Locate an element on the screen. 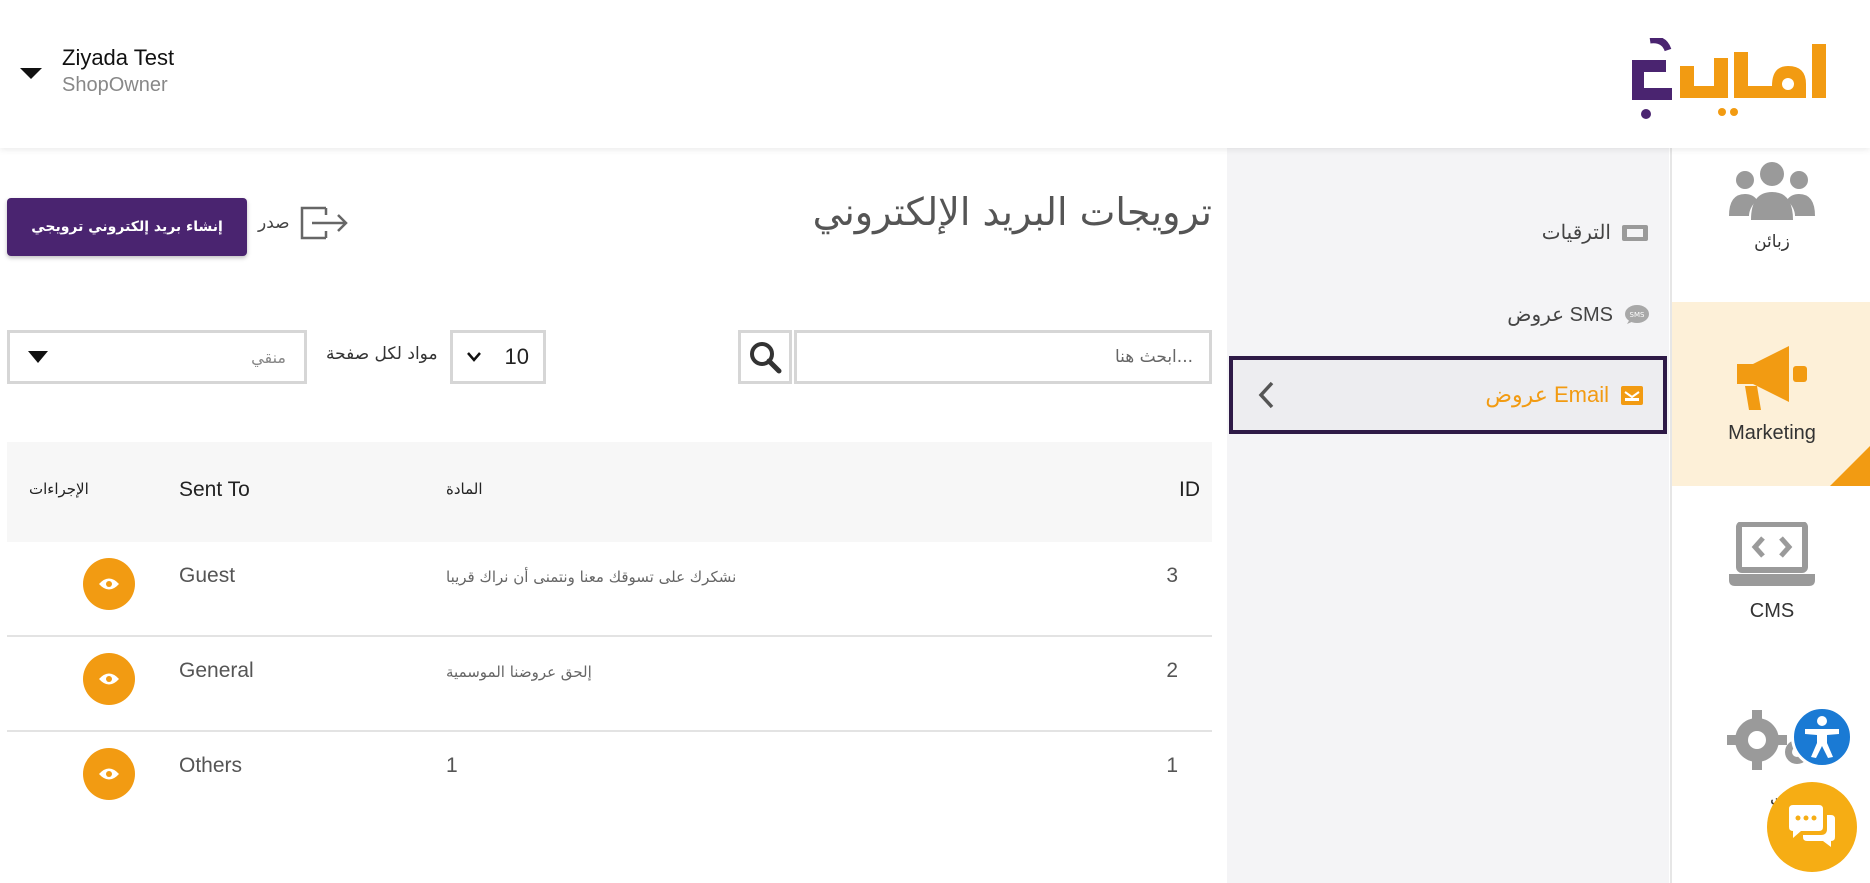 Image resolution: width=1870 pixels, height=883 pixels. megaphone-icon is located at coordinates (1772, 378).